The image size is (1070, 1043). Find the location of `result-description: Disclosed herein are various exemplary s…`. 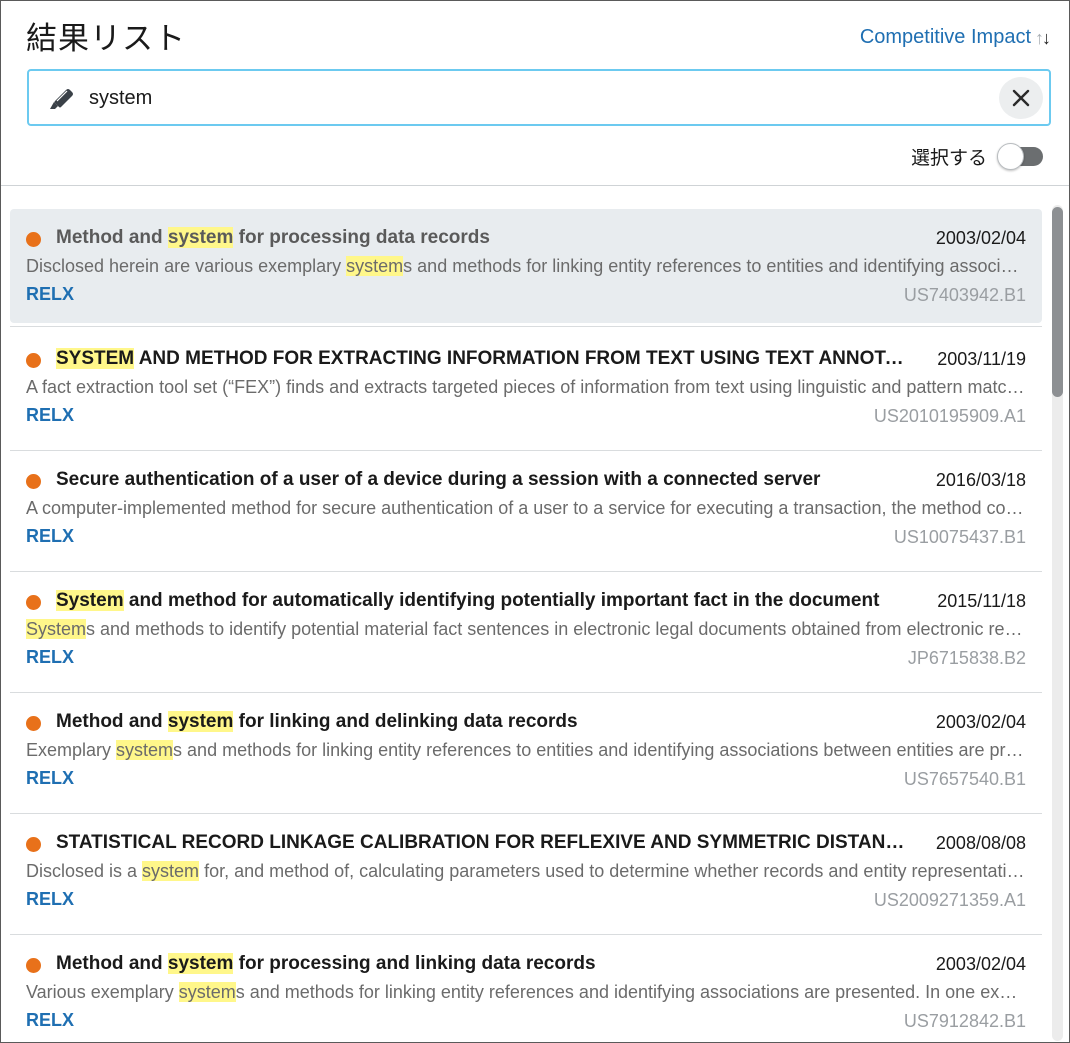

result-description: Disclosed herein are various exemplary s… is located at coordinates (526, 266).